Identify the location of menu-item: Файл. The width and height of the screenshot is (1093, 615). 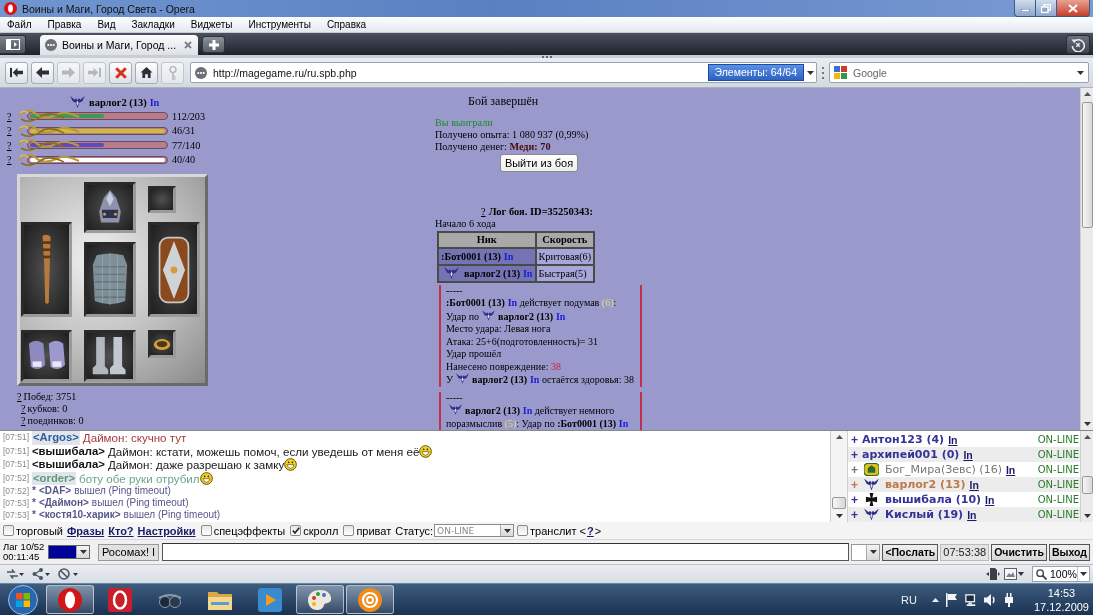
(19, 24).